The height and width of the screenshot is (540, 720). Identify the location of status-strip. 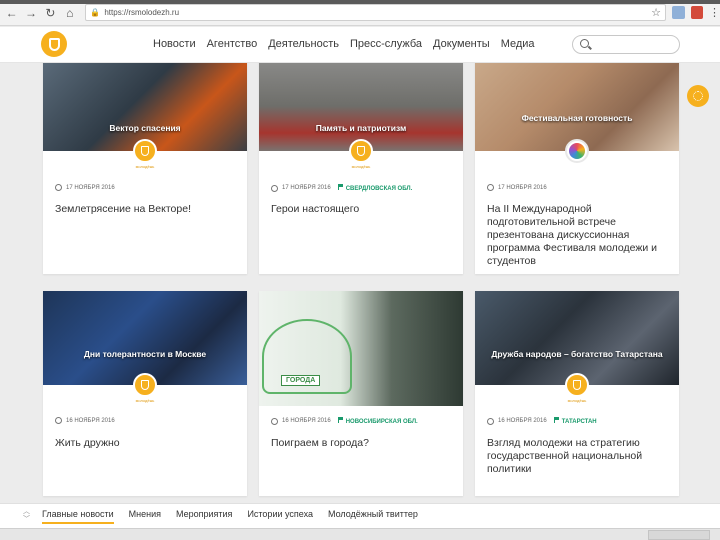
(360, 534).